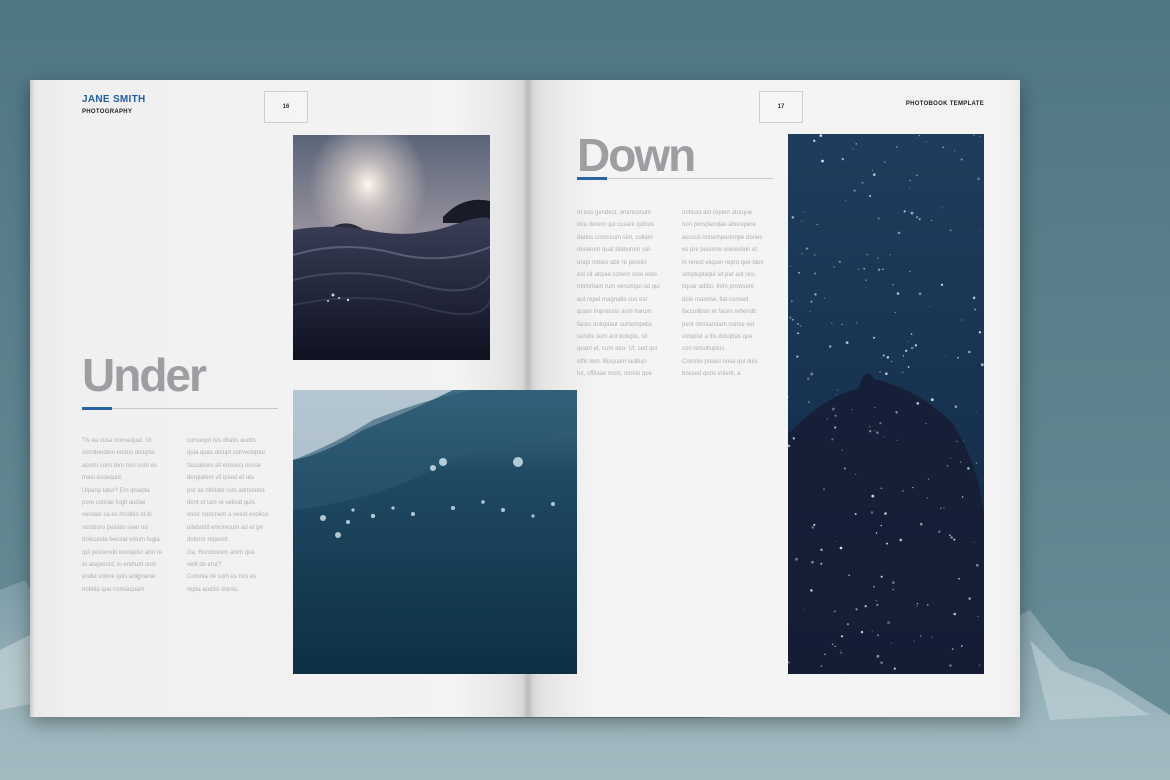 The image size is (1170, 780). I want to click on body-line: faces doluptaur suntempella, so click(615, 324).